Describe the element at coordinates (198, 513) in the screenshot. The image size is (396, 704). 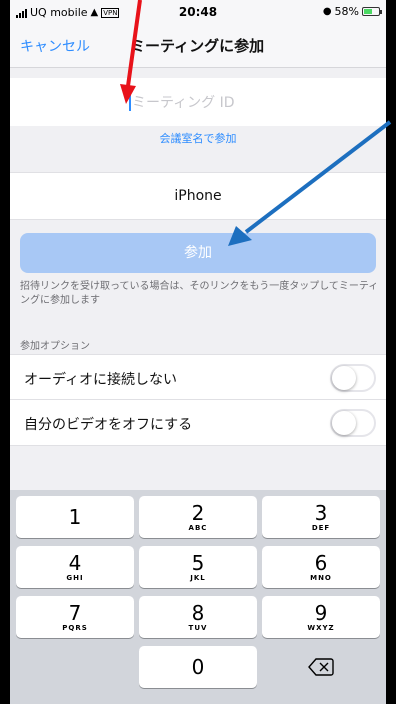
I see `key-digit: 2` at that location.